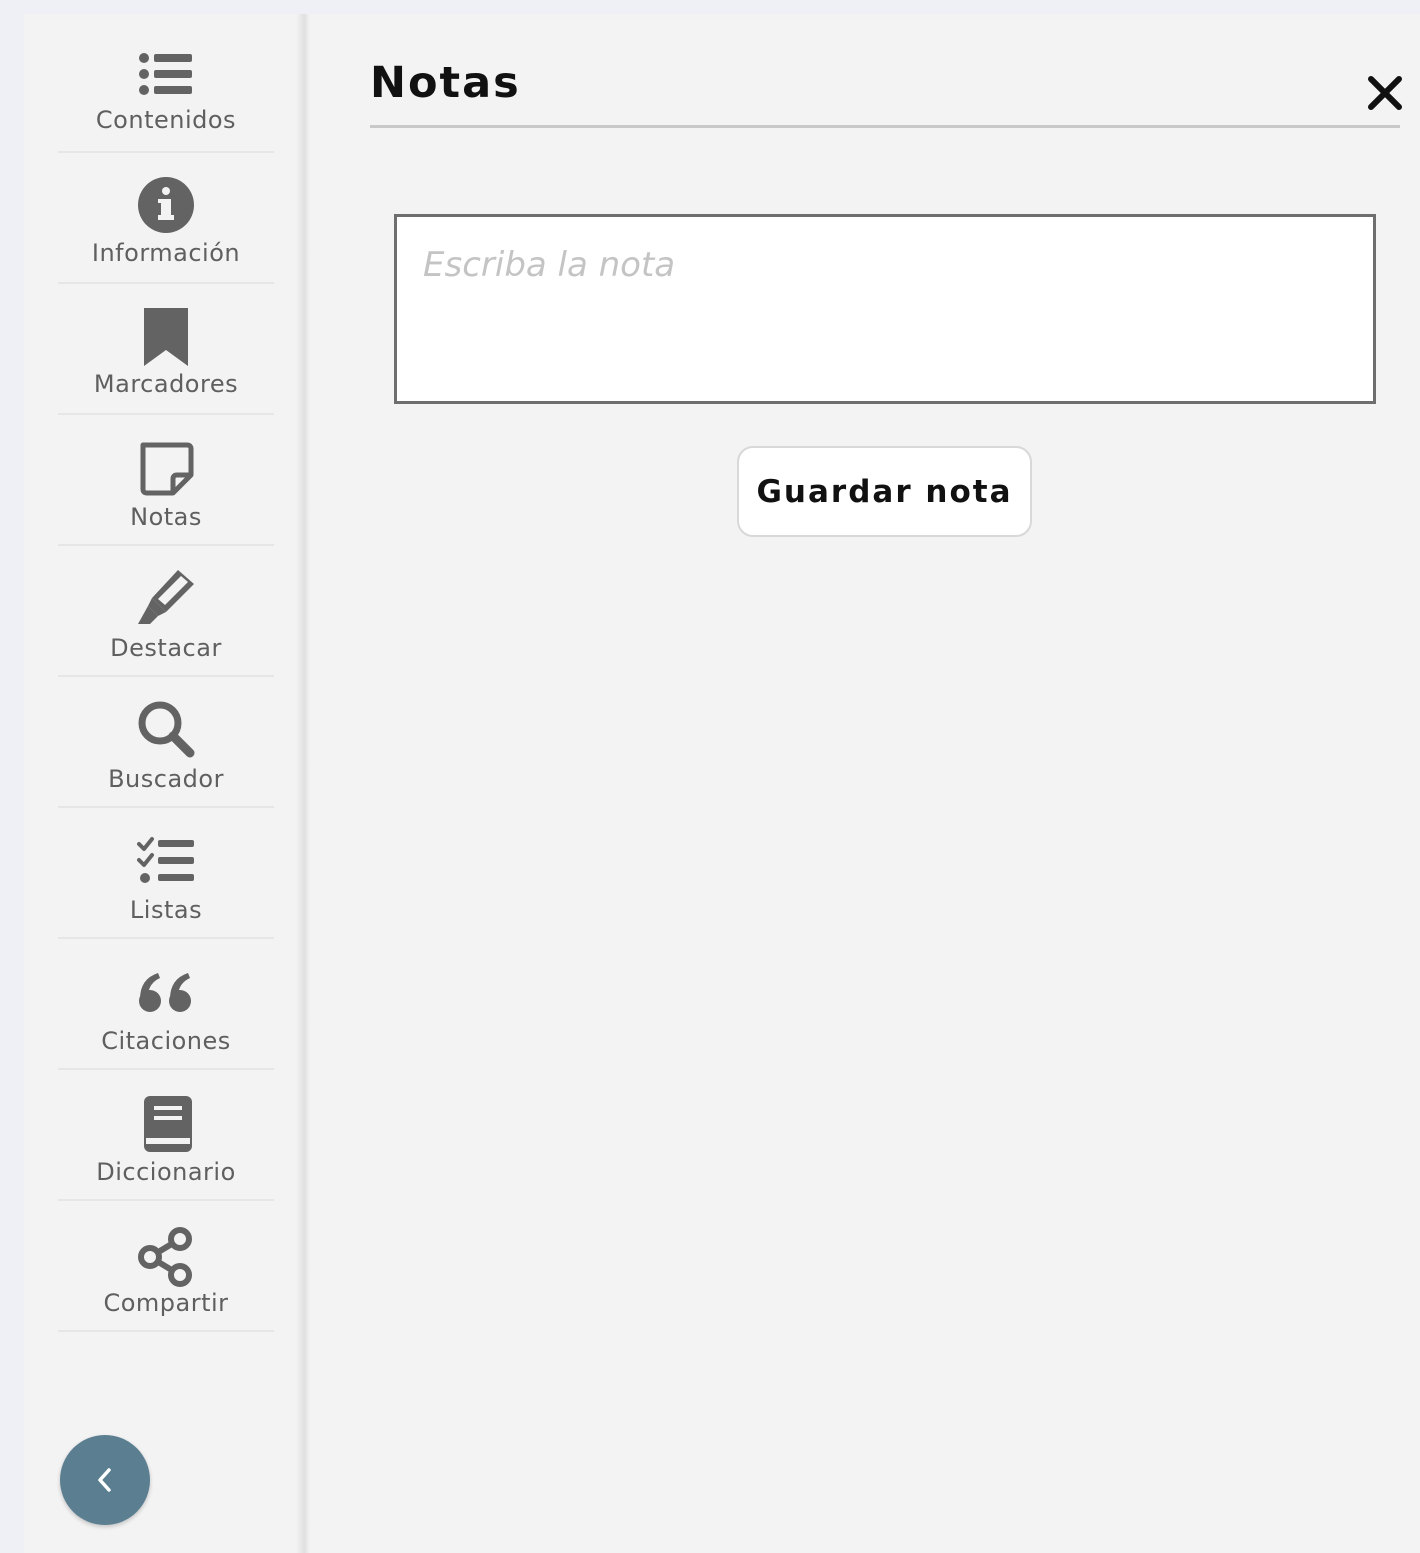  What do you see at coordinates (166, 384) in the screenshot?
I see `sidebar-item-label: Marcadores` at bounding box center [166, 384].